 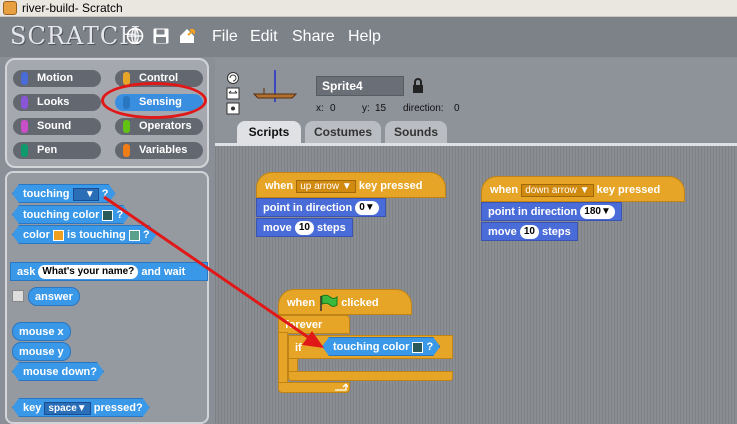 What do you see at coordinates (367, 208) in the screenshot?
I see `direction-field: 0▼` at bounding box center [367, 208].